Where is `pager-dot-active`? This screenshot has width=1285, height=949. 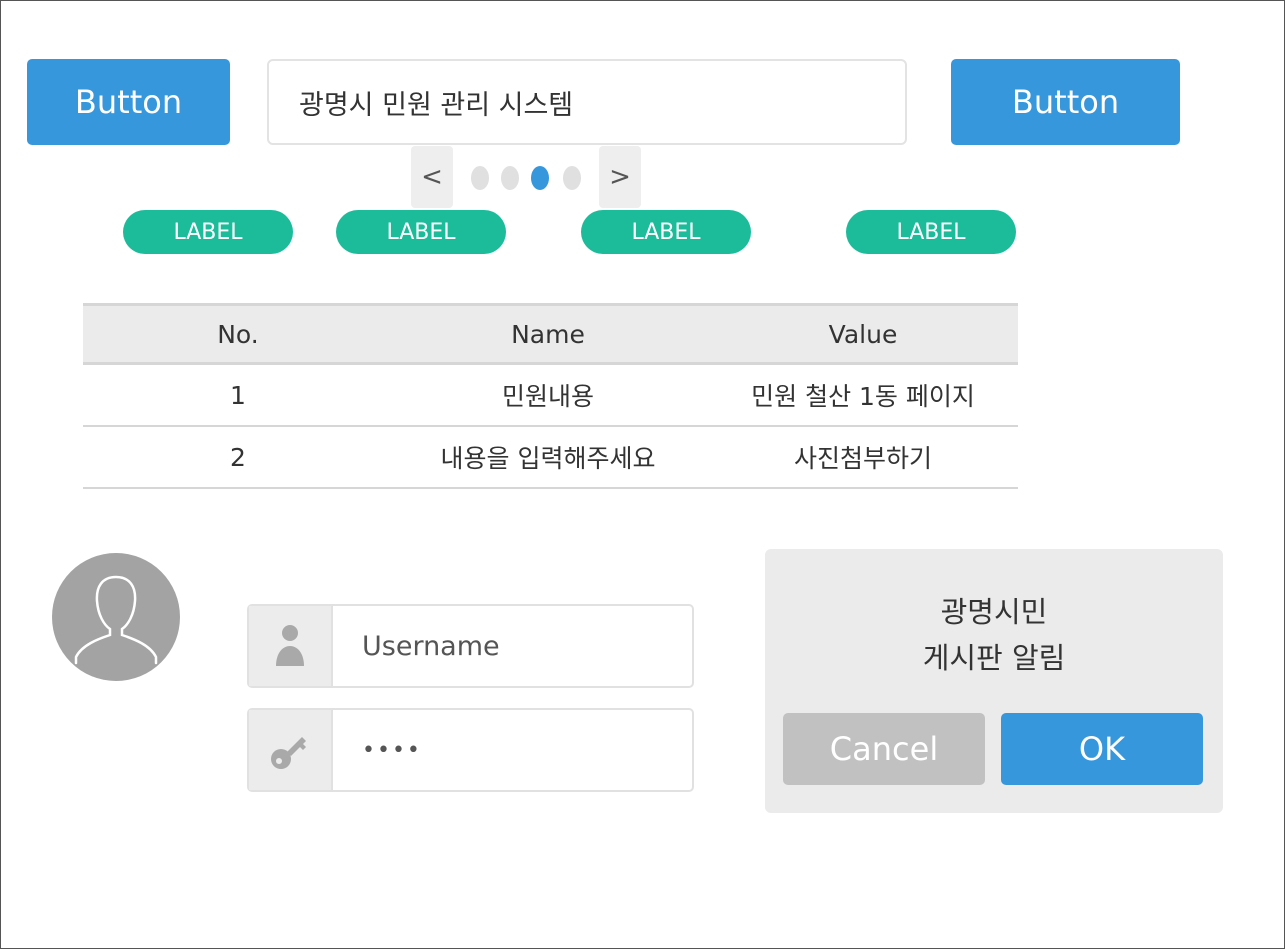 pager-dot-active is located at coordinates (540, 178).